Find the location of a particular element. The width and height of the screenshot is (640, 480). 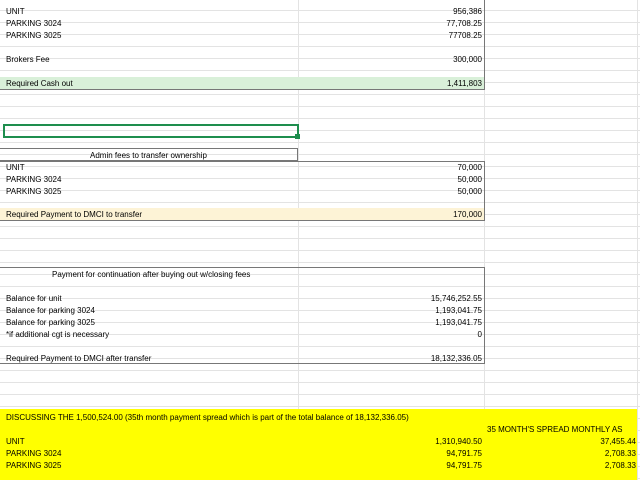

cell-parking-3024-value-2: 50,000 is located at coordinates (470, 179).